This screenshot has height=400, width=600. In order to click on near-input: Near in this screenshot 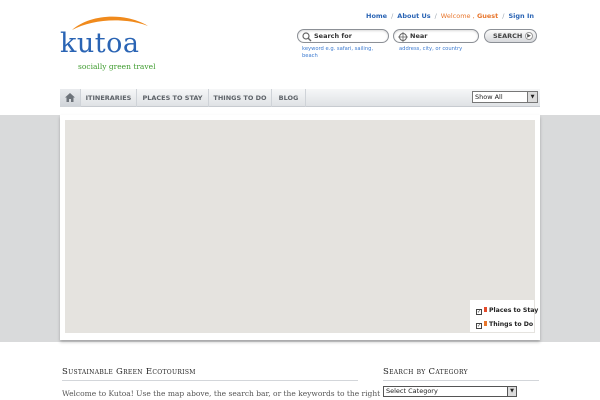, I will do `click(436, 36)`.